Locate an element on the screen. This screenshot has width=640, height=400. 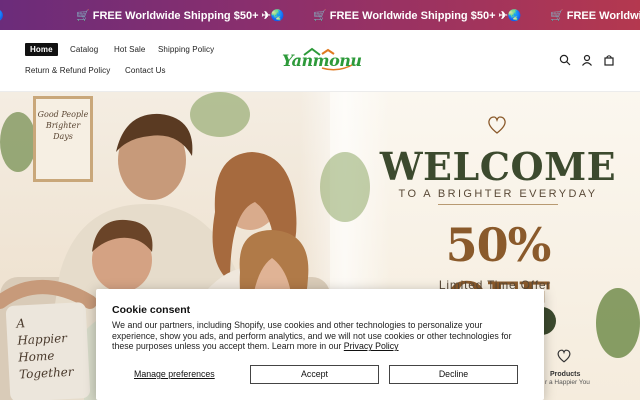
announcement-message: 🛒 FREE Worldwide is located at coordinates (595, 16).